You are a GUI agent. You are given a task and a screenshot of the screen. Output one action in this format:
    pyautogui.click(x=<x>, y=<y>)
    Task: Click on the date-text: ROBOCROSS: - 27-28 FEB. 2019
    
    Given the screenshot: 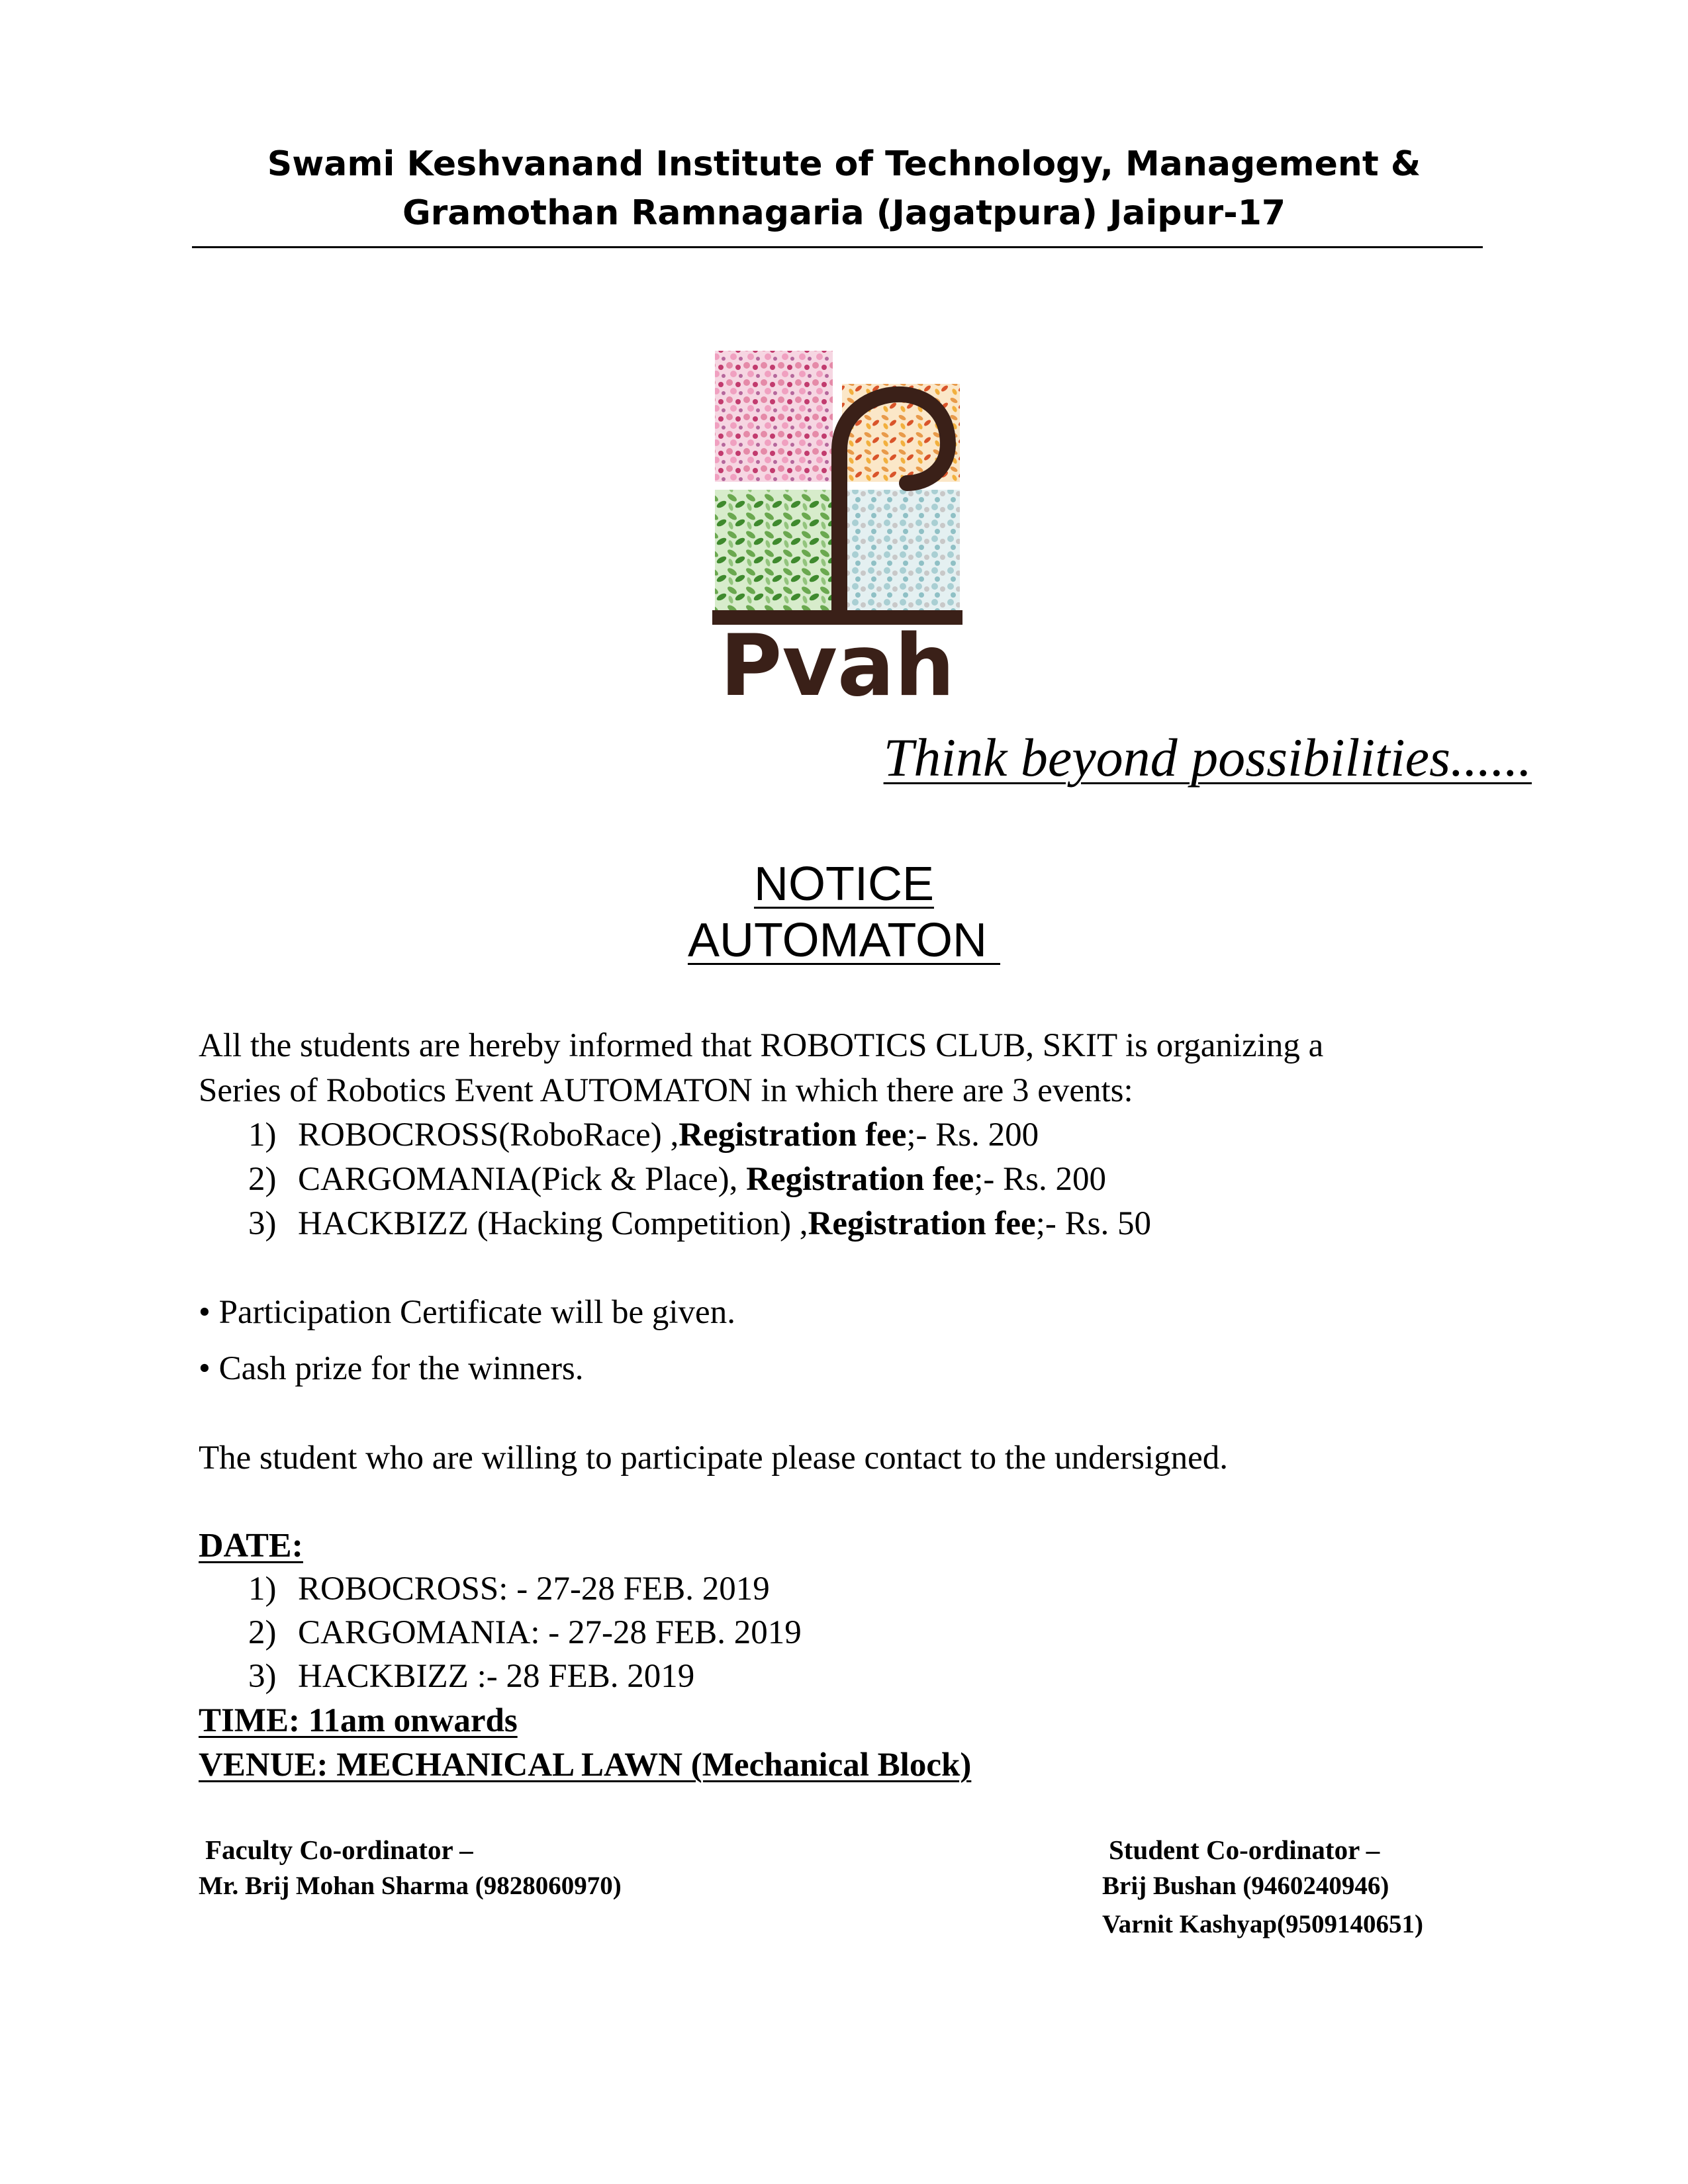 What is the action you would take?
    pyautogui.click(x=534, y=1589)
    